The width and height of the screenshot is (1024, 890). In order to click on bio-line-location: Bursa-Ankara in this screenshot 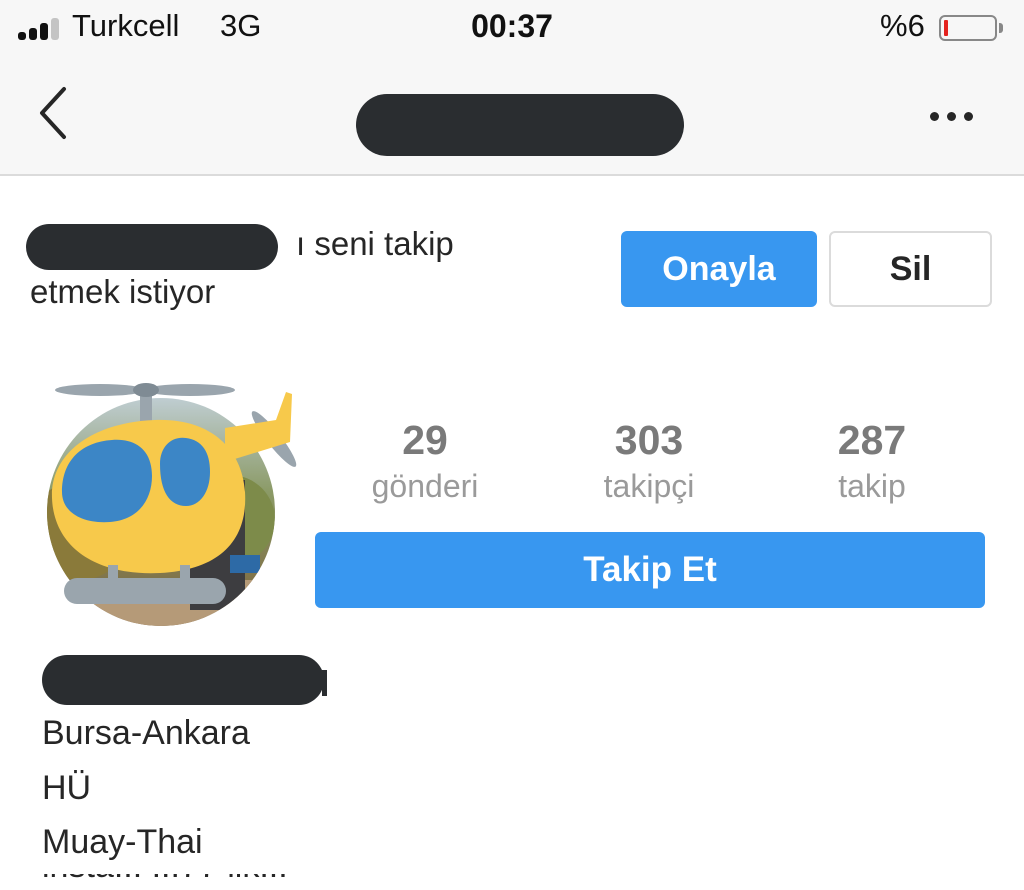, I will do `click(146, 733)`.